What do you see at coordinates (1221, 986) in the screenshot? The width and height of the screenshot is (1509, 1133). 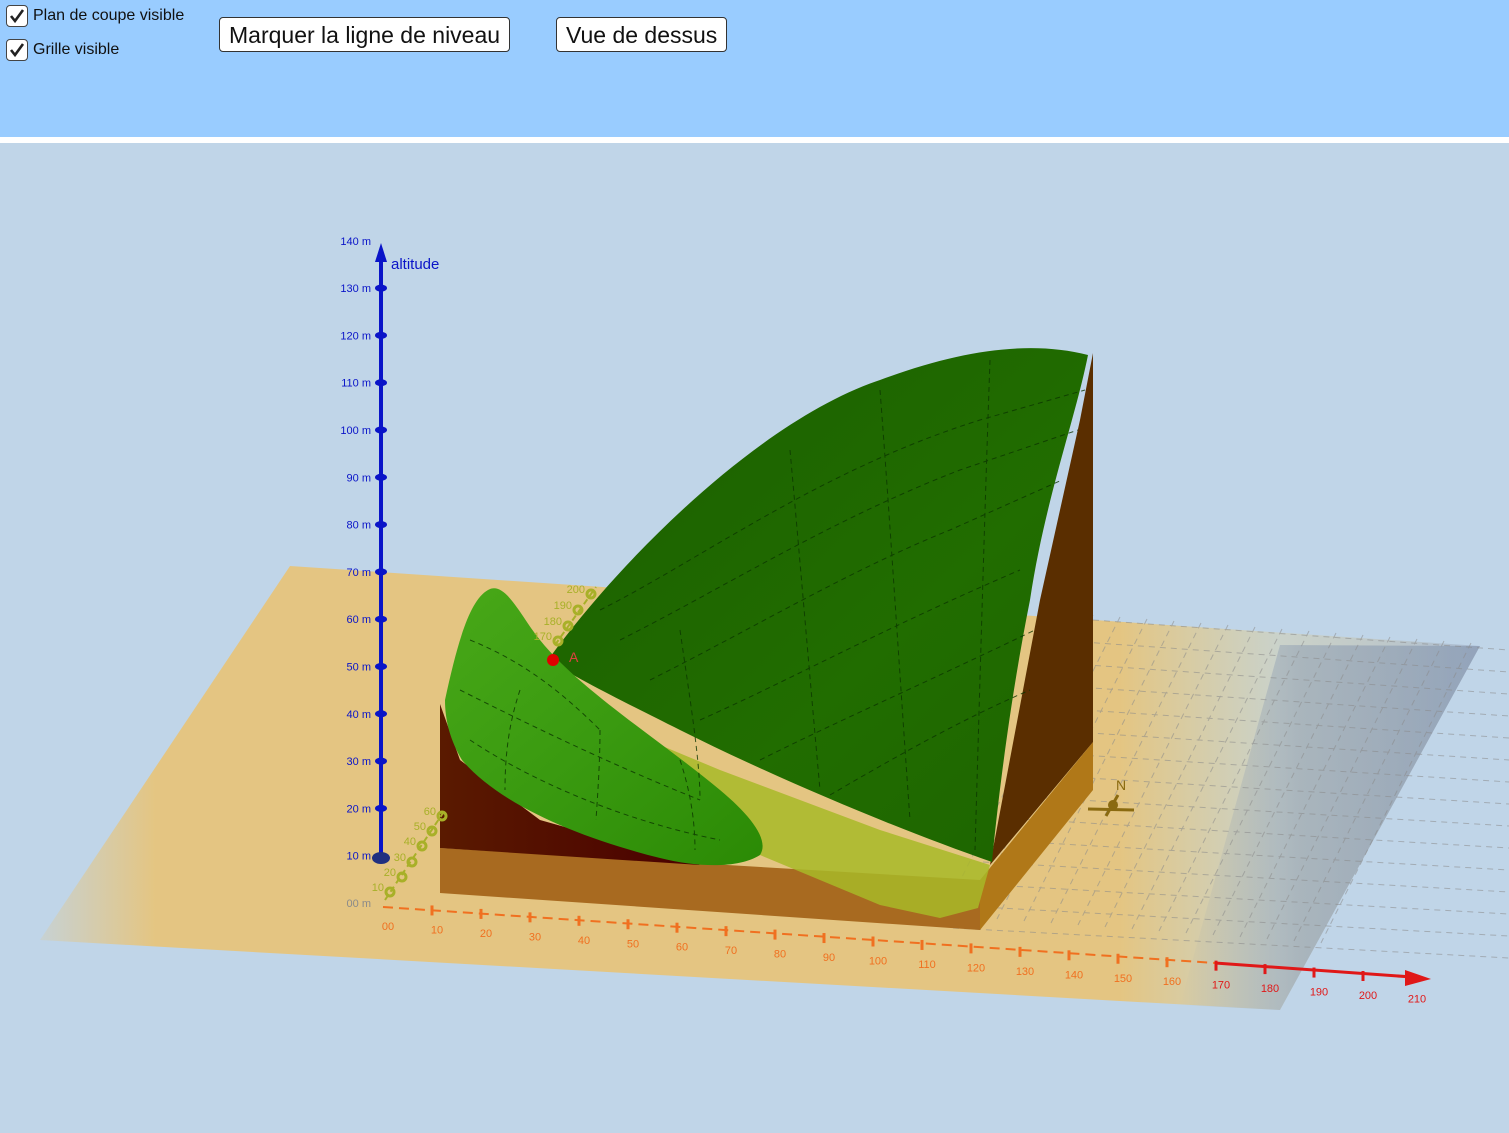 I see `x-tick-label: 170` at bounding box center [1221, 986].